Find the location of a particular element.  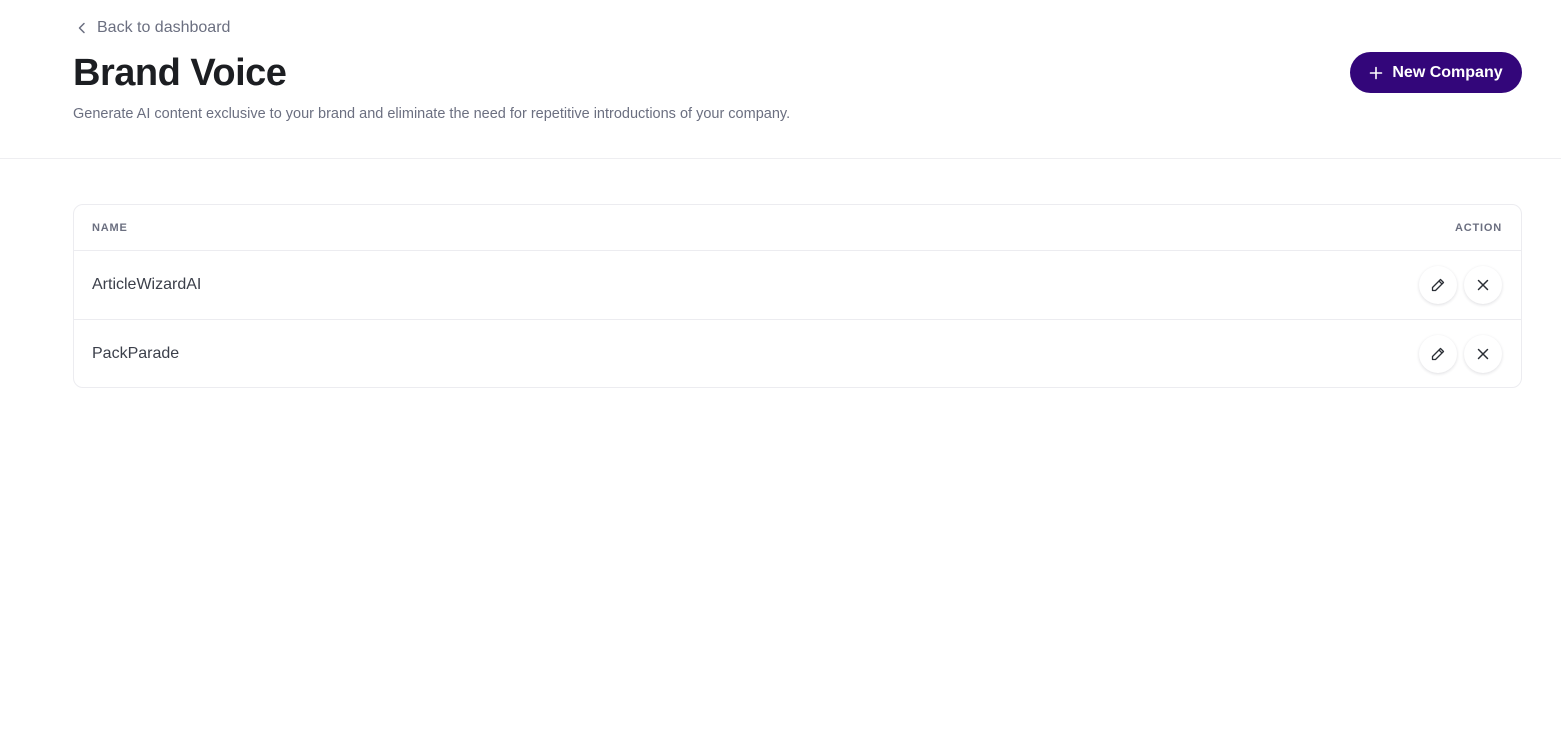

chevron-left-icon is located at coordinates (82, 28).